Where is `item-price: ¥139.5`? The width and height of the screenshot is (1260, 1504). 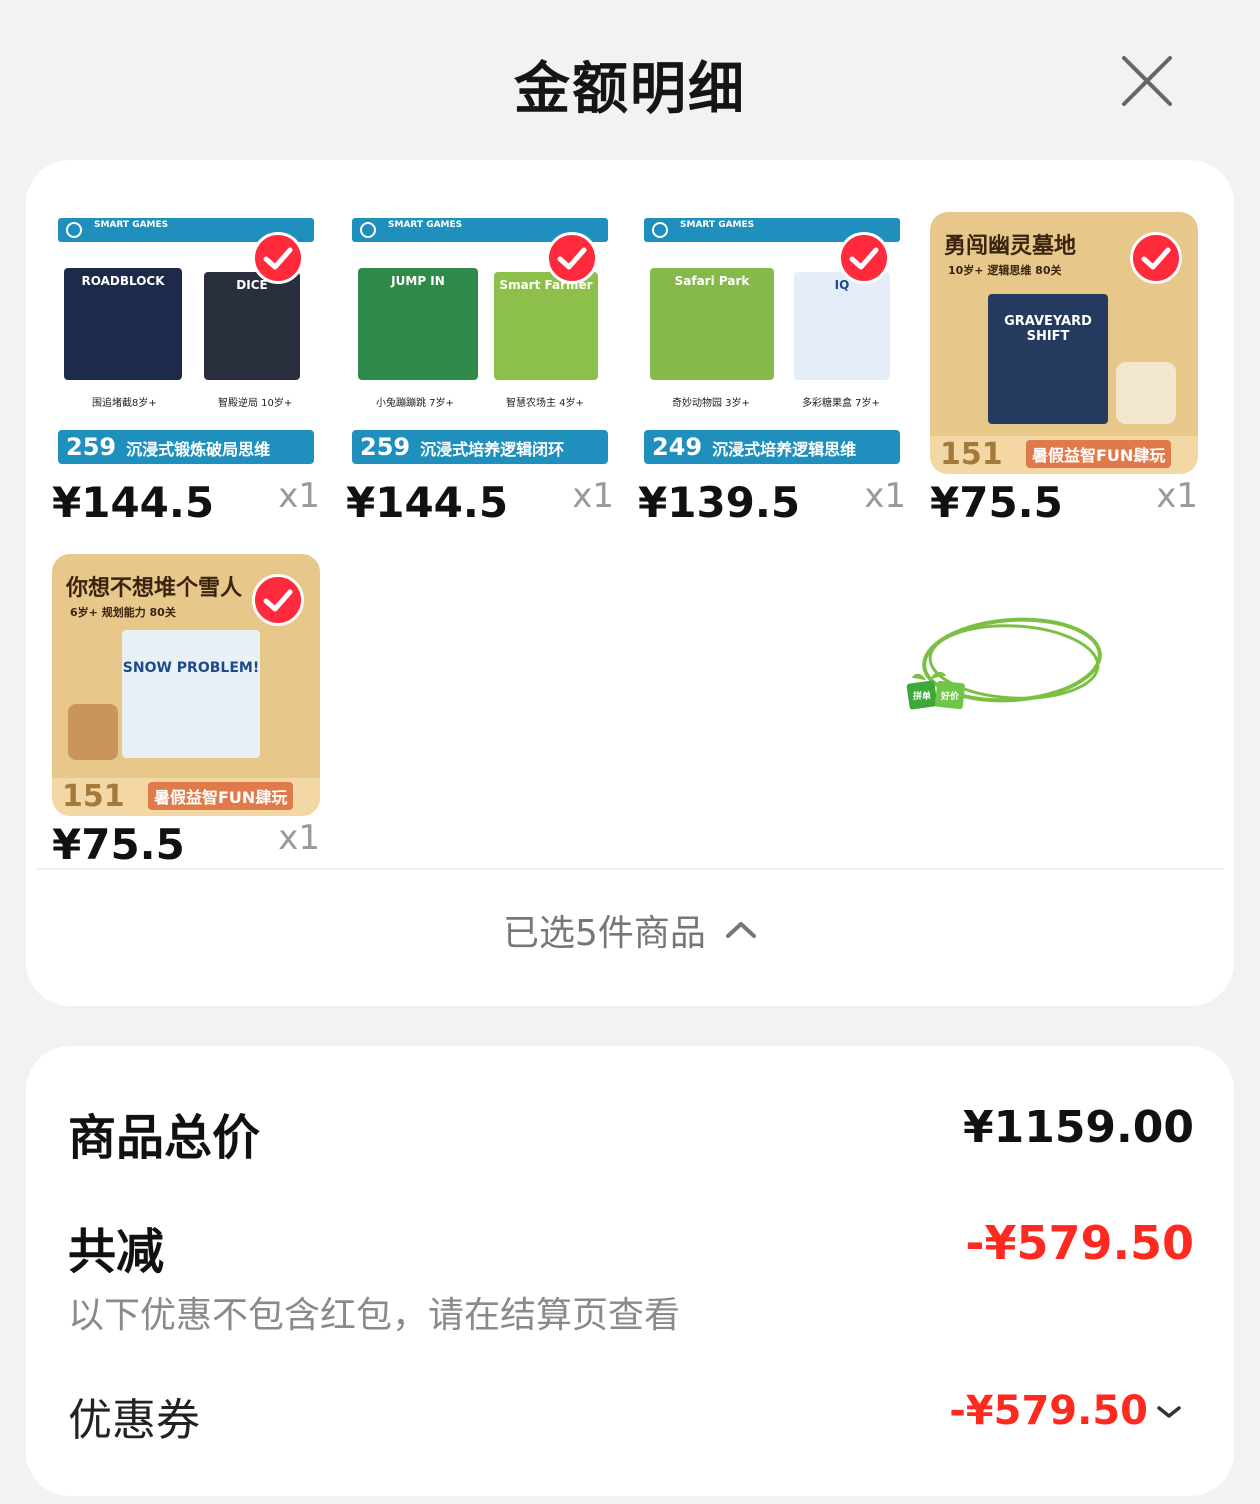
item-price: ¥139.5 is located at coordinates (719, 502).